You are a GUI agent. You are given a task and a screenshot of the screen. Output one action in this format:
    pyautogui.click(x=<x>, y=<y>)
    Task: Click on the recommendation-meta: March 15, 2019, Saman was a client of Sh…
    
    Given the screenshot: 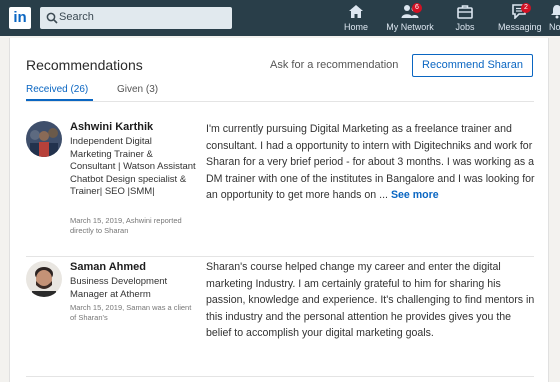 What is the action you would take?
    pyautogui.click(x=131, y=312)
    